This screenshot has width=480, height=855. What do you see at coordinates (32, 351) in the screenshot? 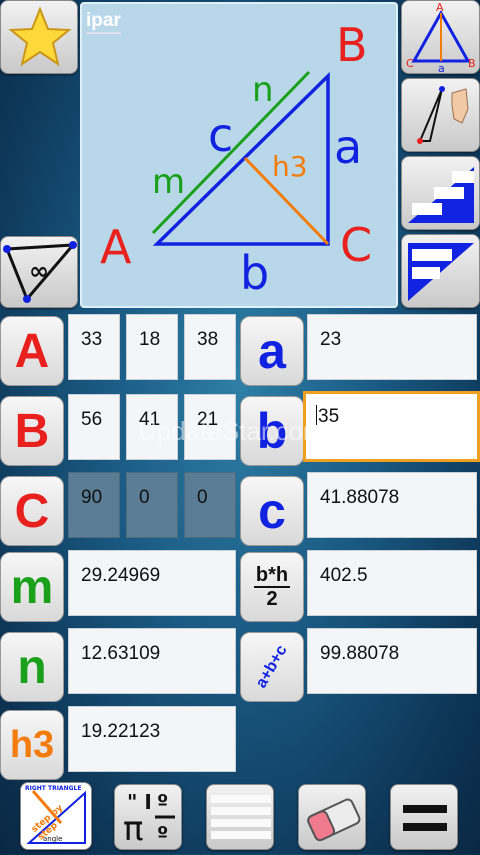
I see `angle-a-label: A` at bounding box center [32, 351].